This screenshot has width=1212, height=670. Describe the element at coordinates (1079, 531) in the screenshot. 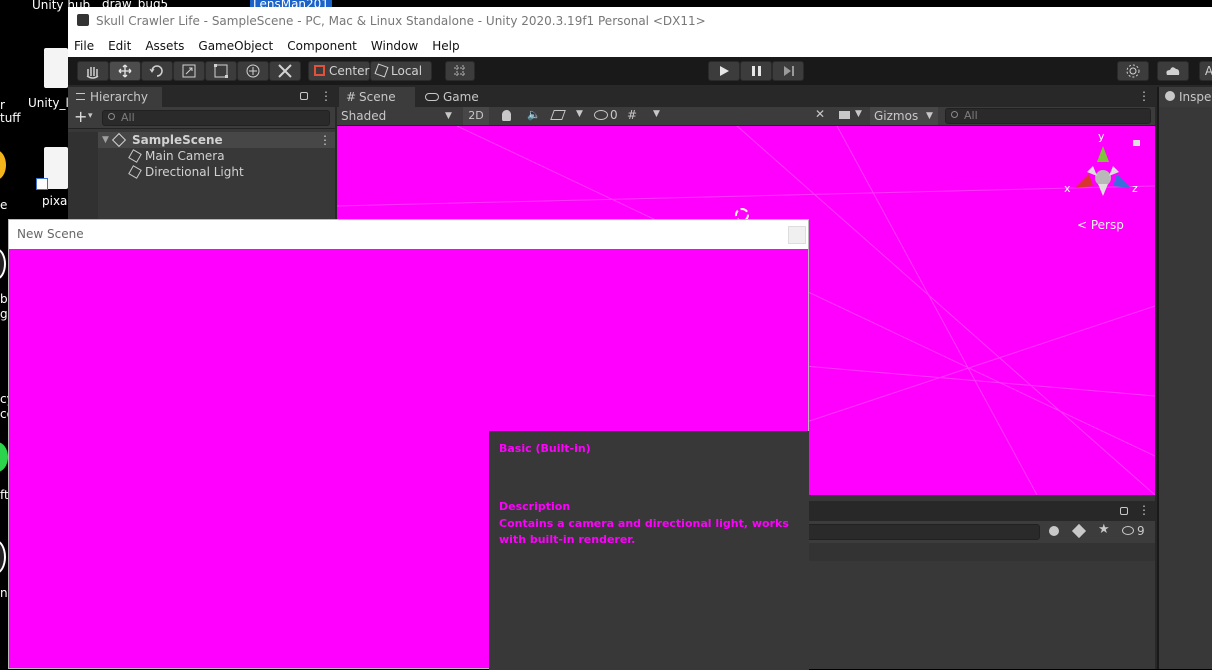

I see `tag-icon` at that location.